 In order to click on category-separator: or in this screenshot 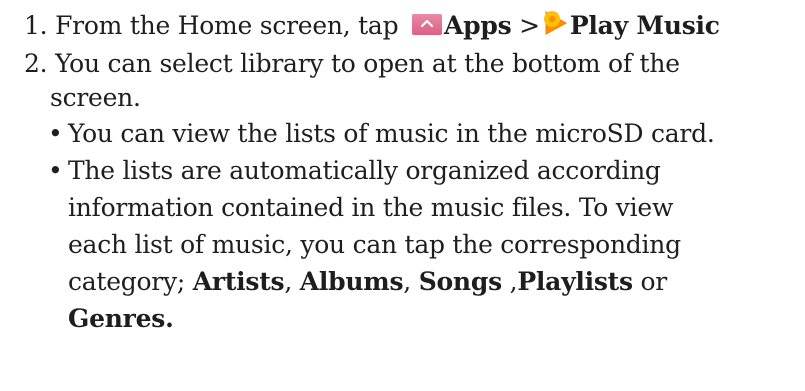, I will do `click(649, 281)`.